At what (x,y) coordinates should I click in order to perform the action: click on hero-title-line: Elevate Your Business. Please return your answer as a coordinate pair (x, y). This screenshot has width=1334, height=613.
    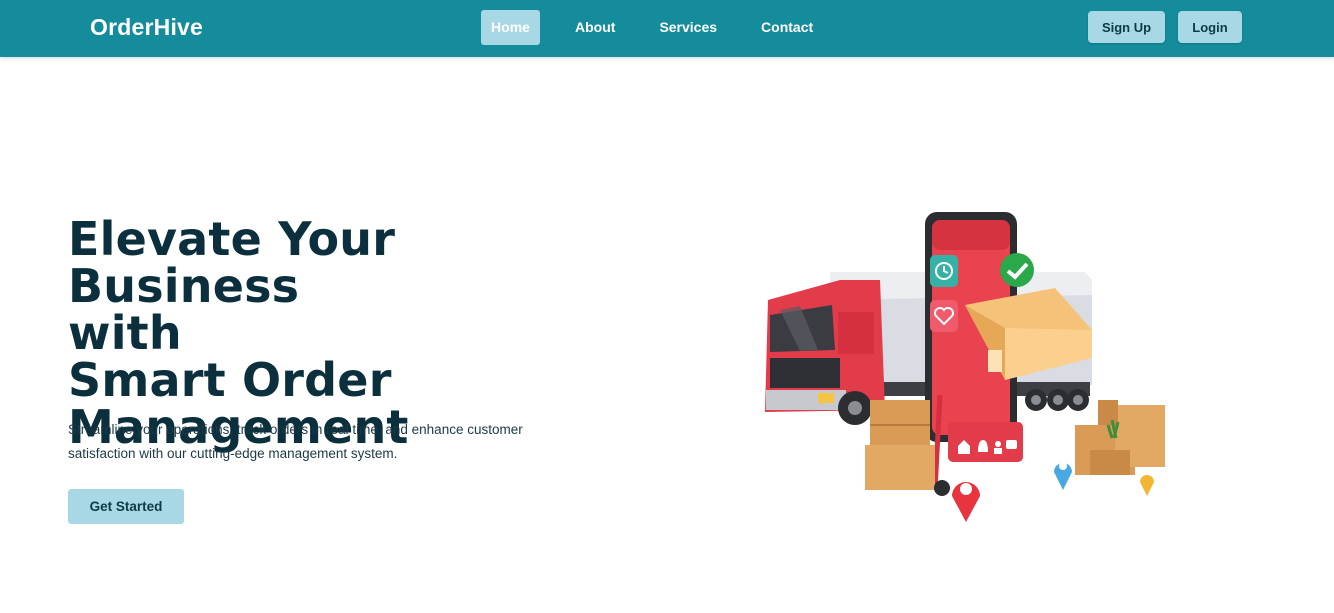
    Looking at the image, I should click on (232, 262).